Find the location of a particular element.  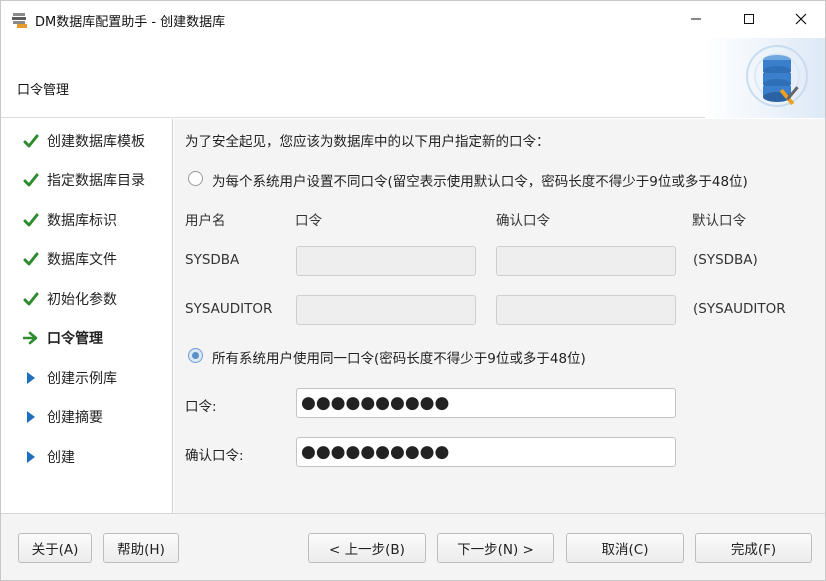

password-input: ●●●●●●●●●● is located at coordinates (486, 403).